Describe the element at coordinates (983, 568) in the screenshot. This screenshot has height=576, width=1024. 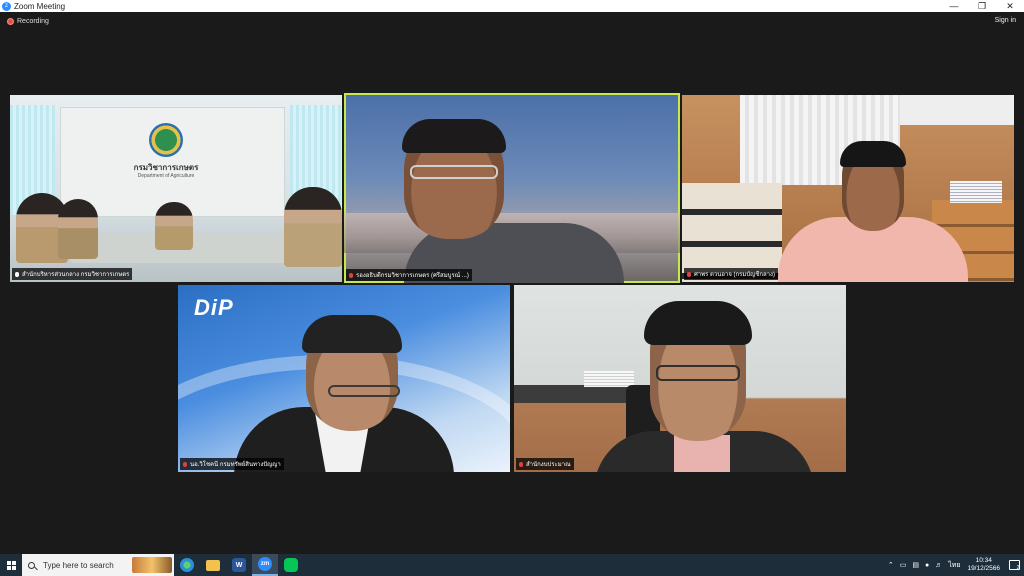
I see `clock-date: 19/12/2566` at that location.